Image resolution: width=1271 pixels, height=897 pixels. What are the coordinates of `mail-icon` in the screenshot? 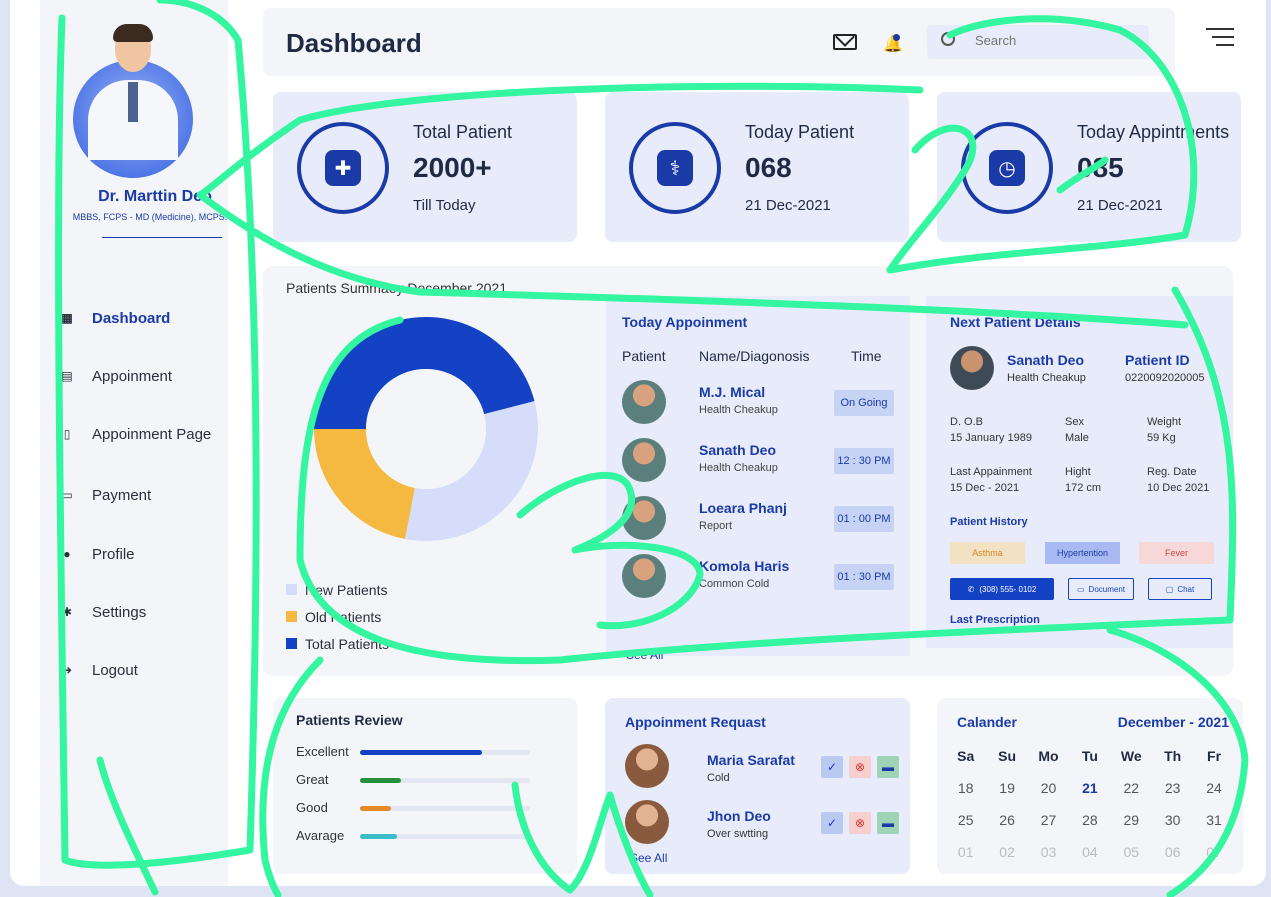 It's located at (845, 42).